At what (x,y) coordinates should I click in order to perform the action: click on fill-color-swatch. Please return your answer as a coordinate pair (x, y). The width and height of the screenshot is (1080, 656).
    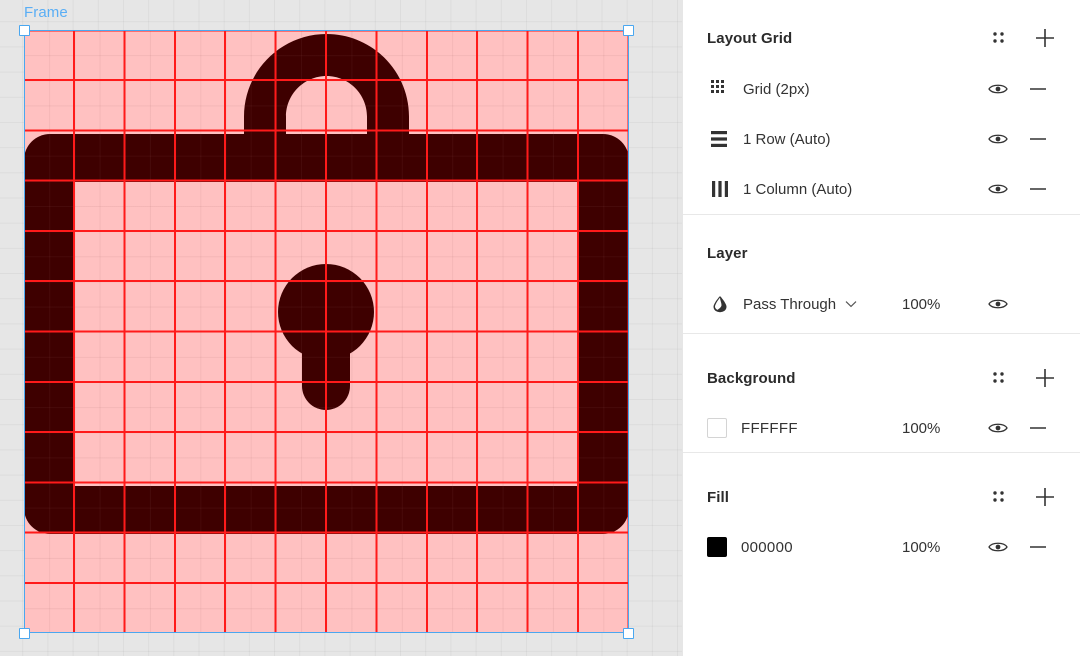
    Looking at the image, I should click on (717, 547).